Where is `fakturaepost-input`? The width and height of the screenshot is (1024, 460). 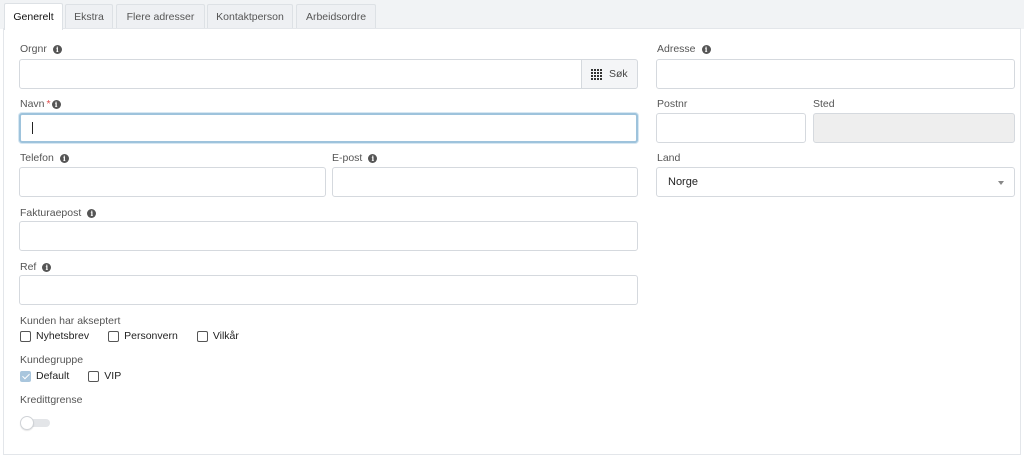 fakturaepost-input is located at coordinates (328, 236).